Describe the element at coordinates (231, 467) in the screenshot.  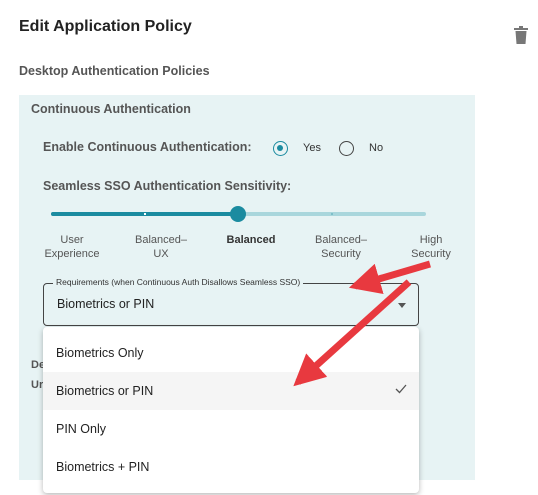
I see `menu-item-biometrics-plus-pin: Biometrics + PIN` at that location.